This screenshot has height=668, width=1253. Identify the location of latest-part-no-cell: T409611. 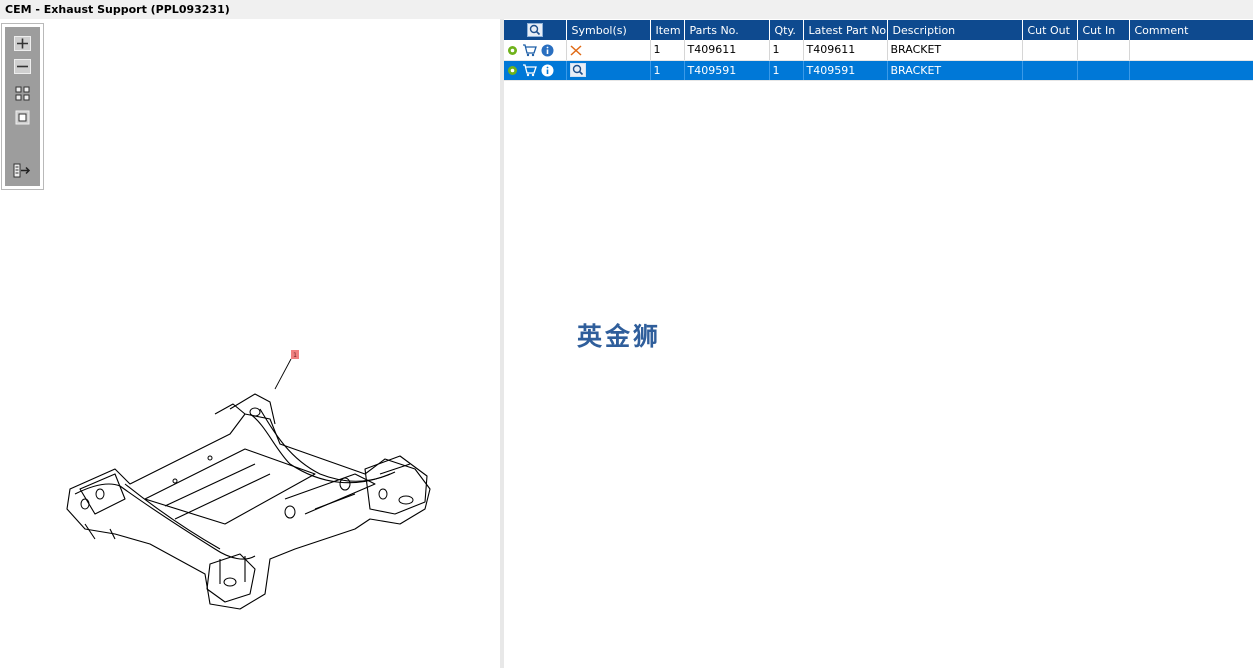
(845, 50).